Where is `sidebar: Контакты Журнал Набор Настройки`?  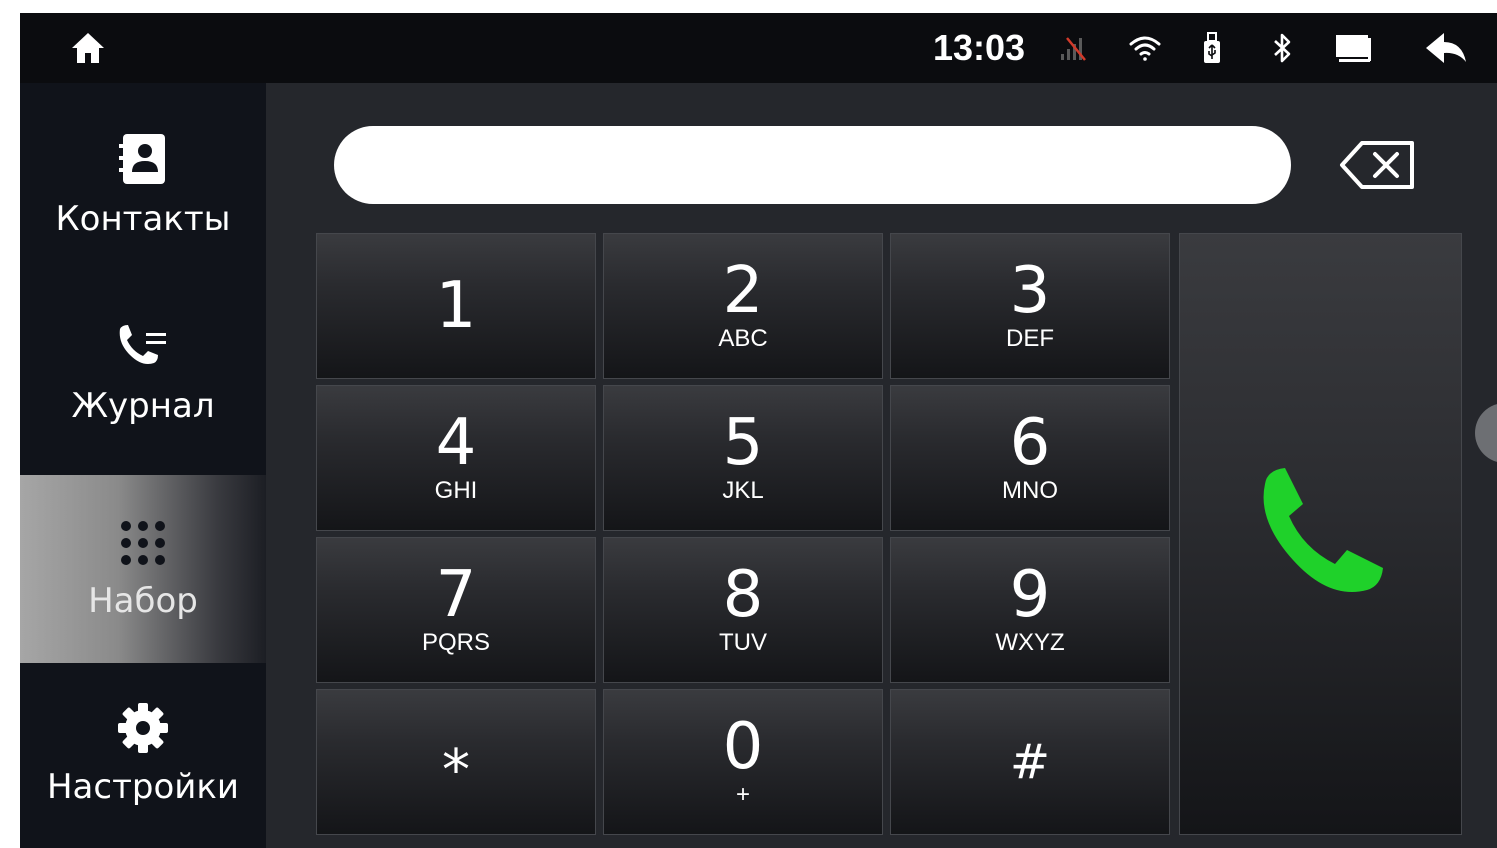
sidebar: Контакты Журнал Набор Настройки is located at coordinates (143, 465).